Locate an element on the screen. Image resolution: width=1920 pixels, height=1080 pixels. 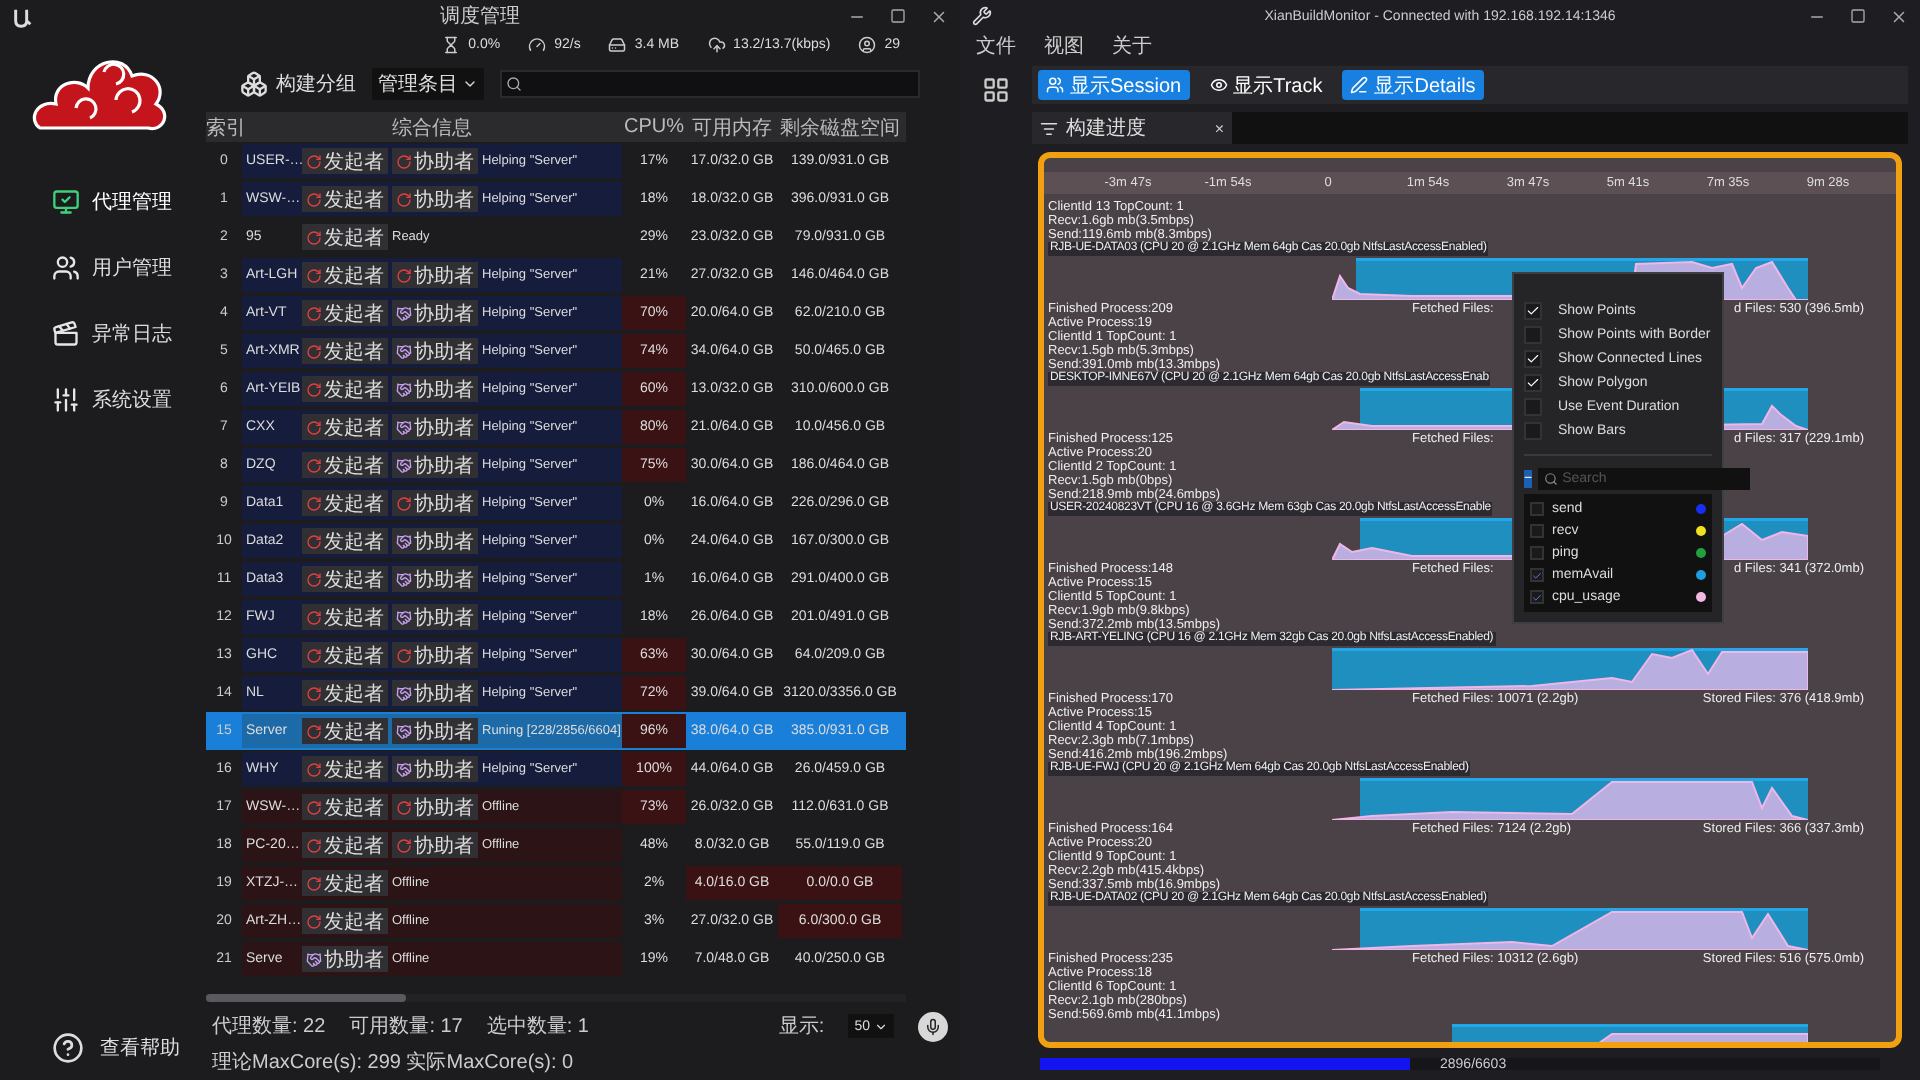
grid-icon is located at coordinates (996, 90).